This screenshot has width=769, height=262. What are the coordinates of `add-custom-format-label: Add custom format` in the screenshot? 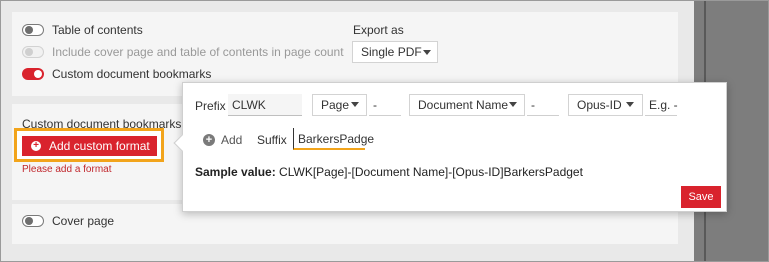 It's located at (99, 146).